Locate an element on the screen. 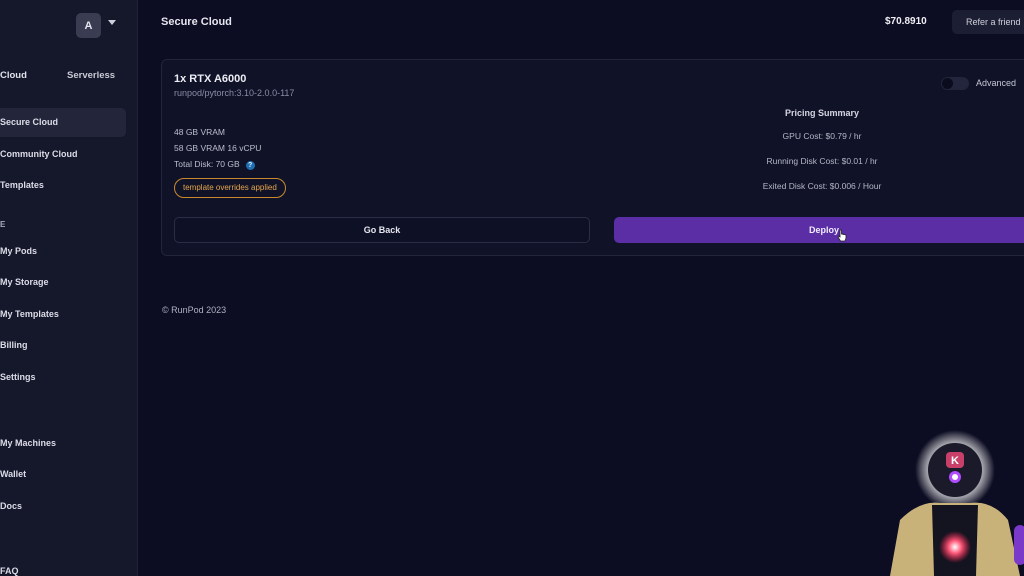 The image size is (1024, 576). toggle-knob is located at coordinates (947, 83).